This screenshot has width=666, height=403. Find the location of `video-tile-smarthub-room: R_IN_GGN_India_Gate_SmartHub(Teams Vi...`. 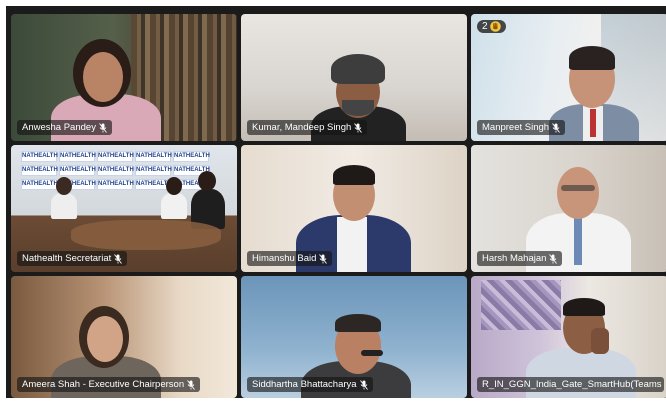

video-tile-smarthub-room: R_IN_GGN_India_Gate_SmartHub(Teams Vi... is located at coordinates (568, 337).